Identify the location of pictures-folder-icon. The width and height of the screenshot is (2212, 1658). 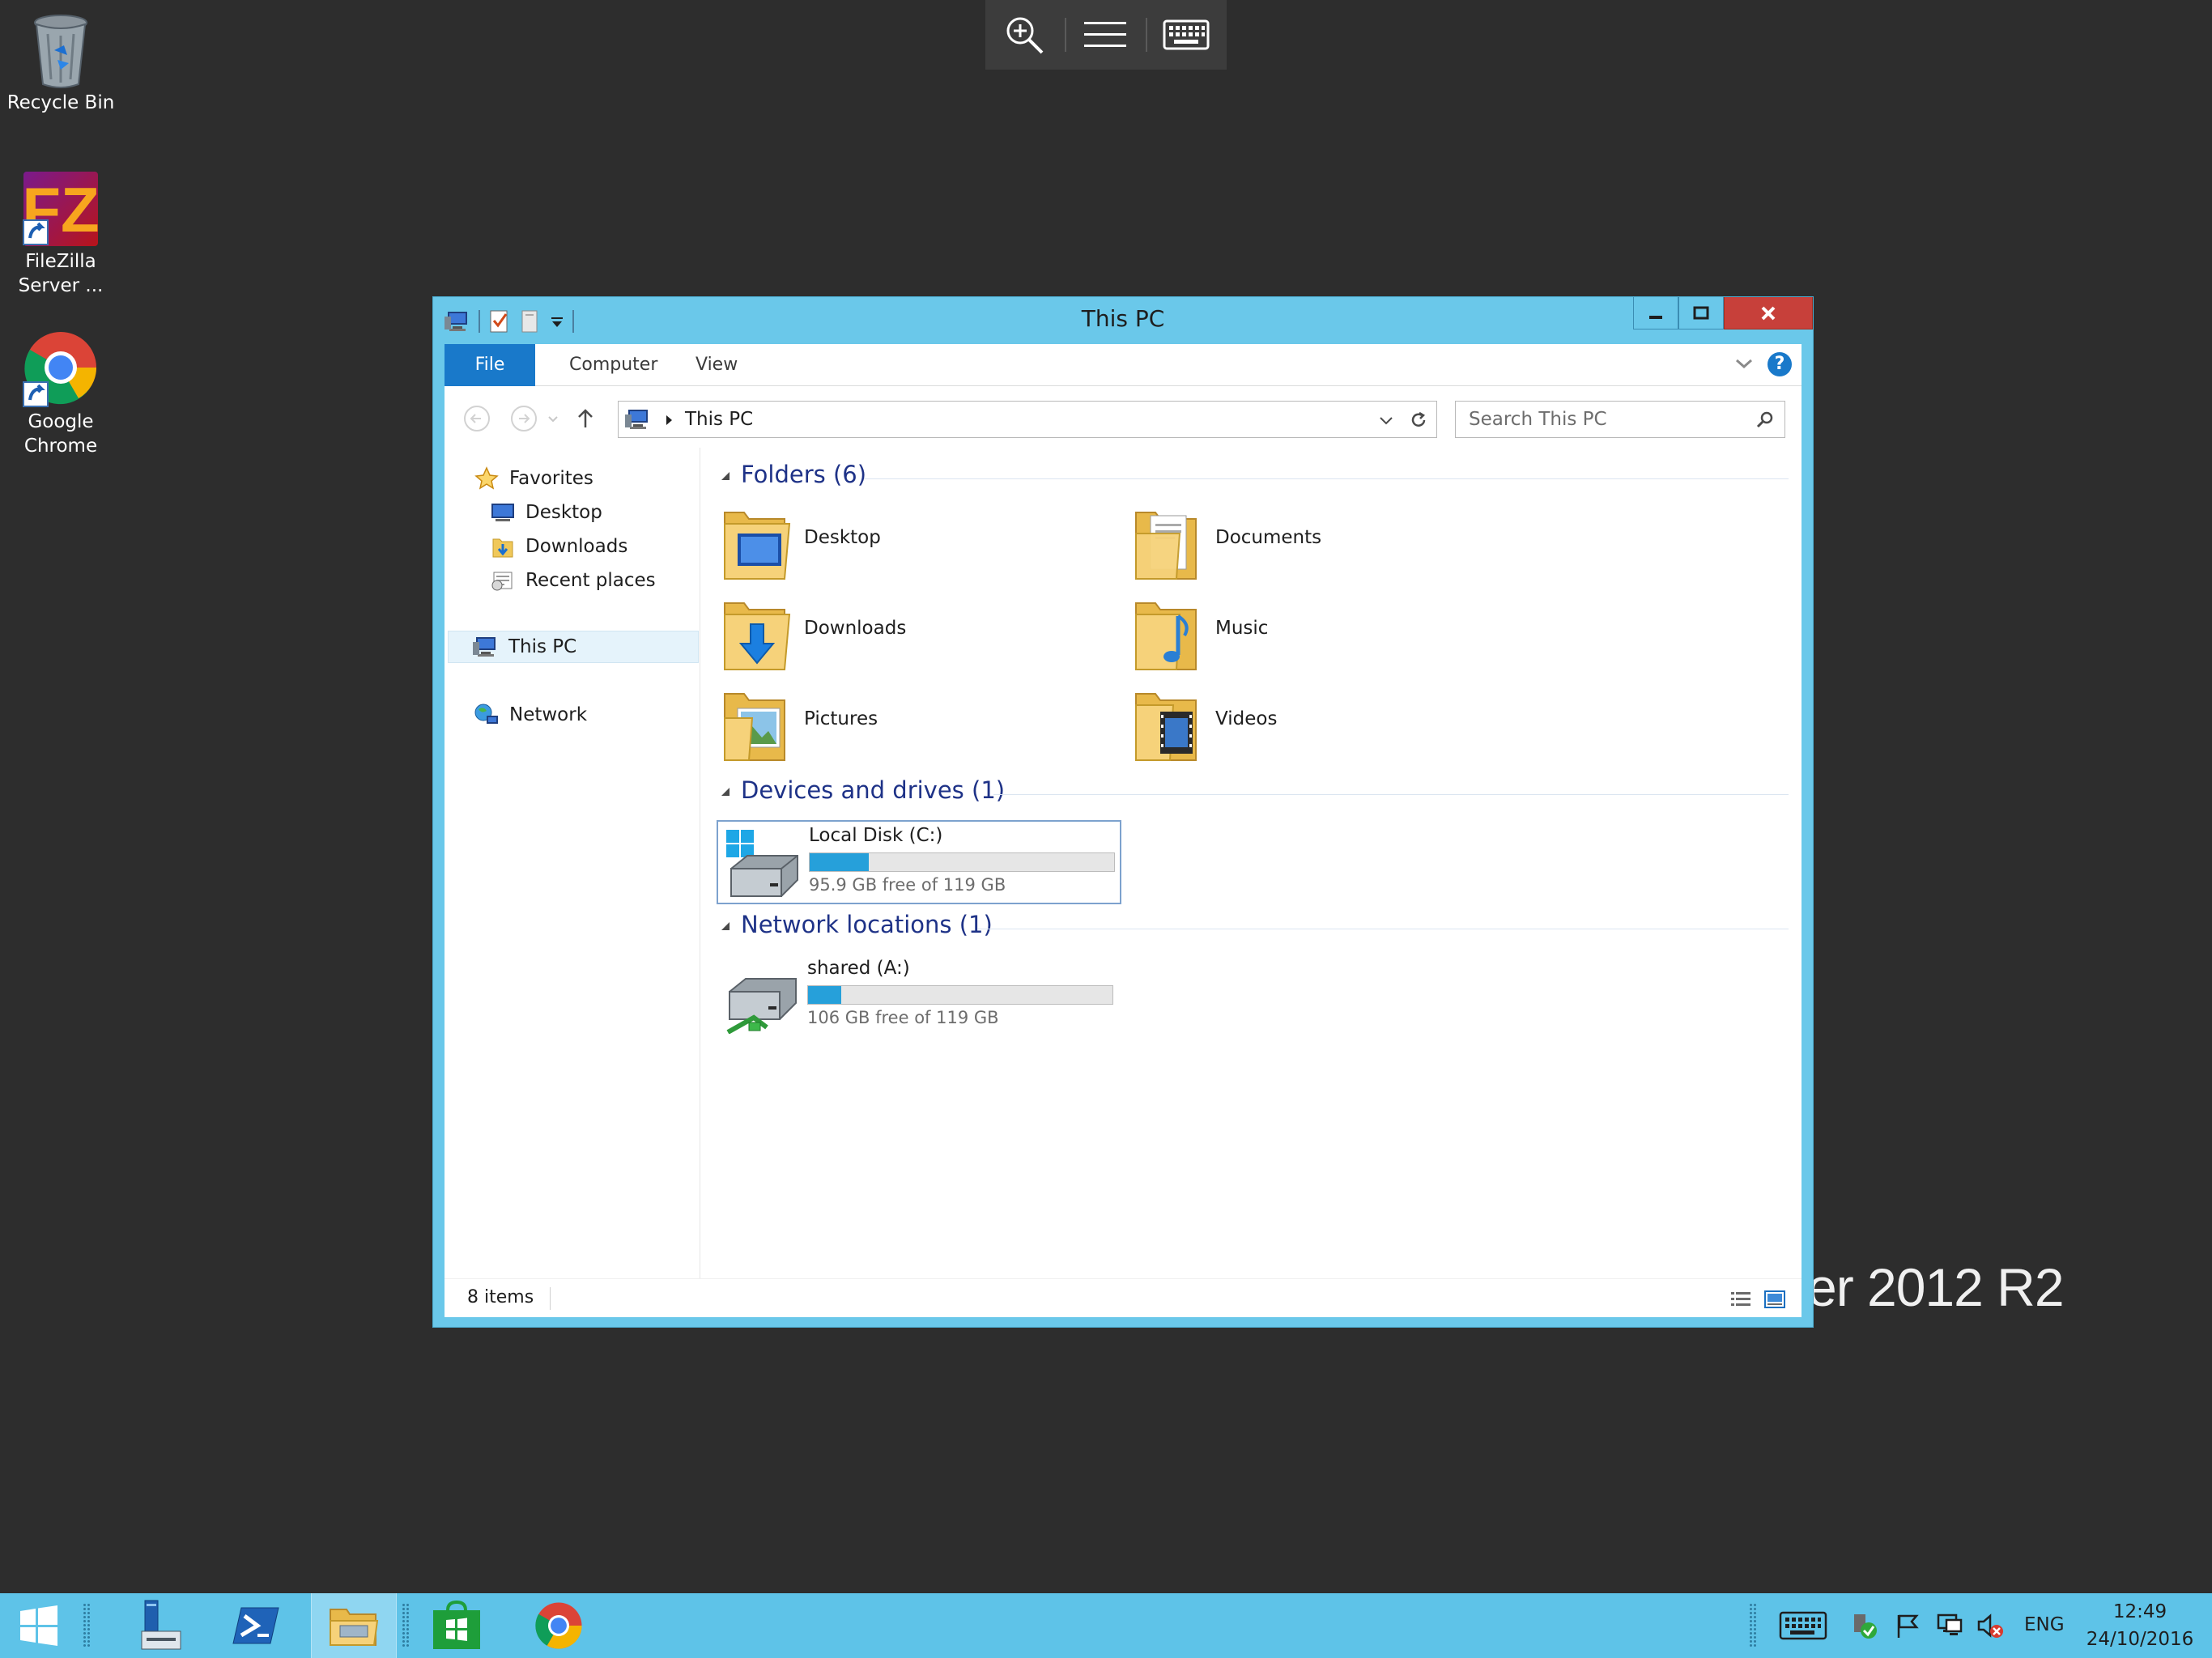
(754, 727).